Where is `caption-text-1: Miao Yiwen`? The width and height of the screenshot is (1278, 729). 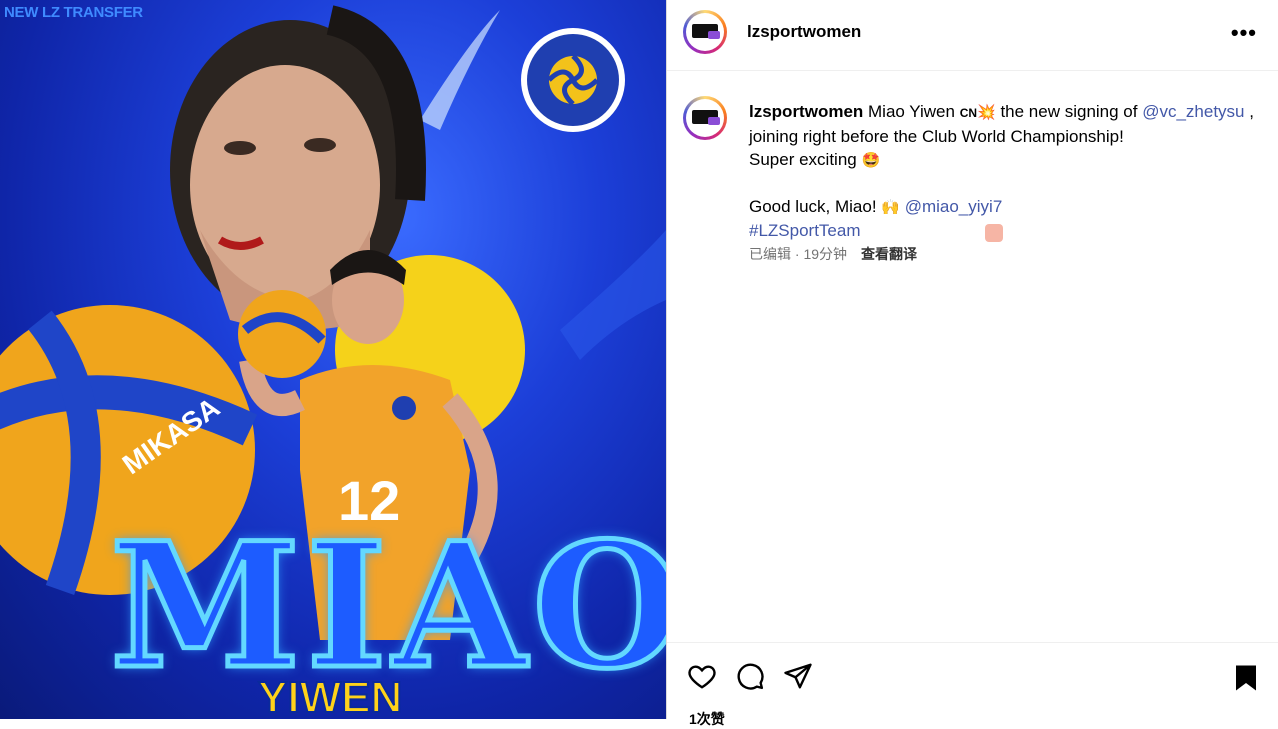 caption-text-1: Miao Yiwen is located at coordinates (911, 111).